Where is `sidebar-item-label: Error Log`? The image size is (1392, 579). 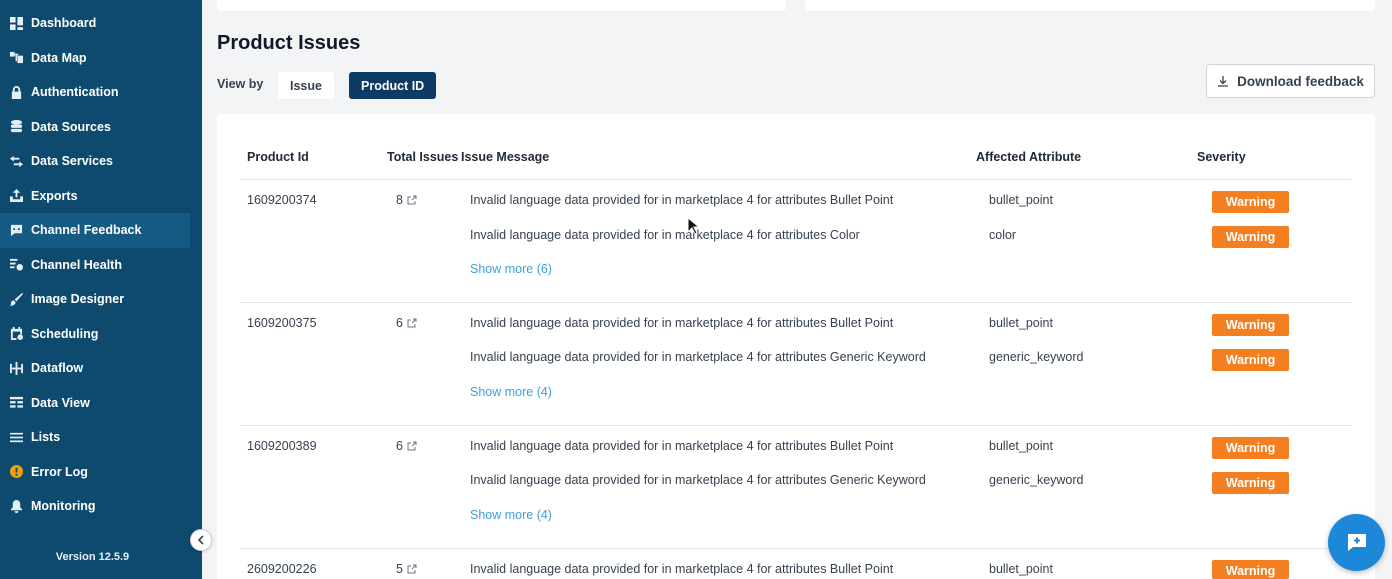 sidebar-item-label: Error Log is located at coordinates (59, 471).